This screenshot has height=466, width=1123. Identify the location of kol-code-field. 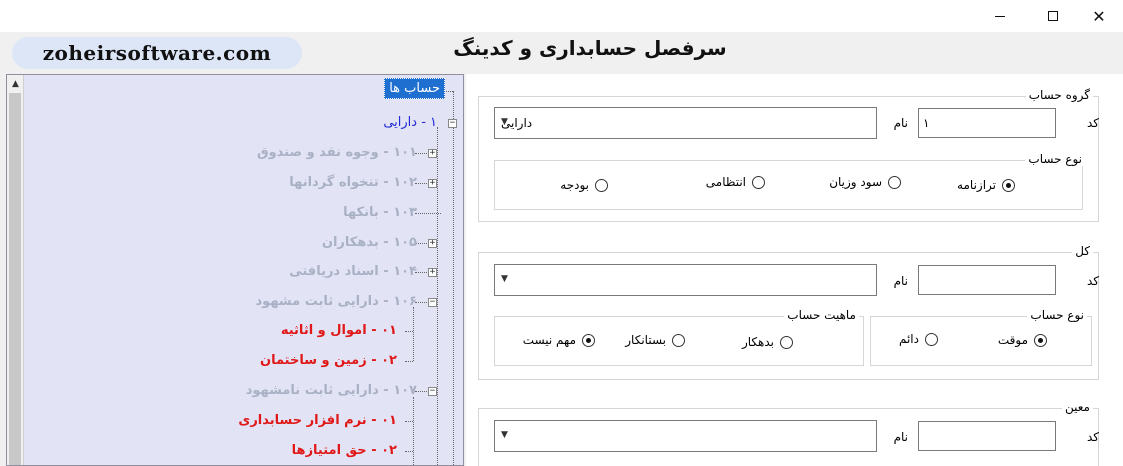
(987, 280).